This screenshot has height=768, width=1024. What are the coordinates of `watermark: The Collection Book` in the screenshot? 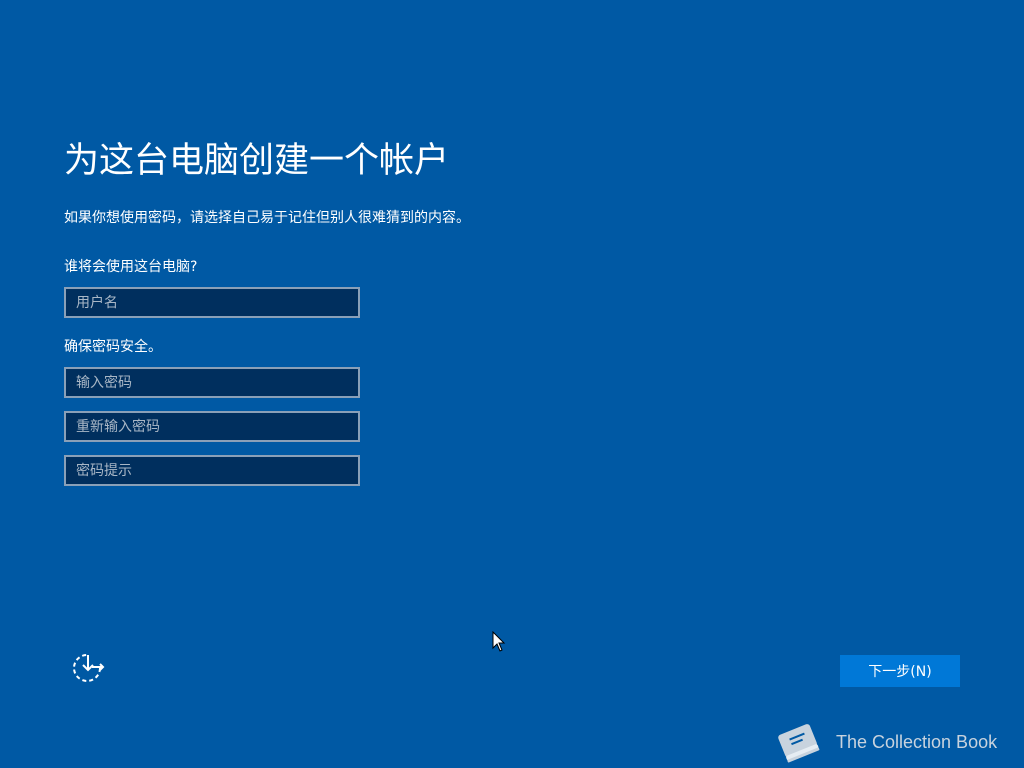 It's located at (892, 742).